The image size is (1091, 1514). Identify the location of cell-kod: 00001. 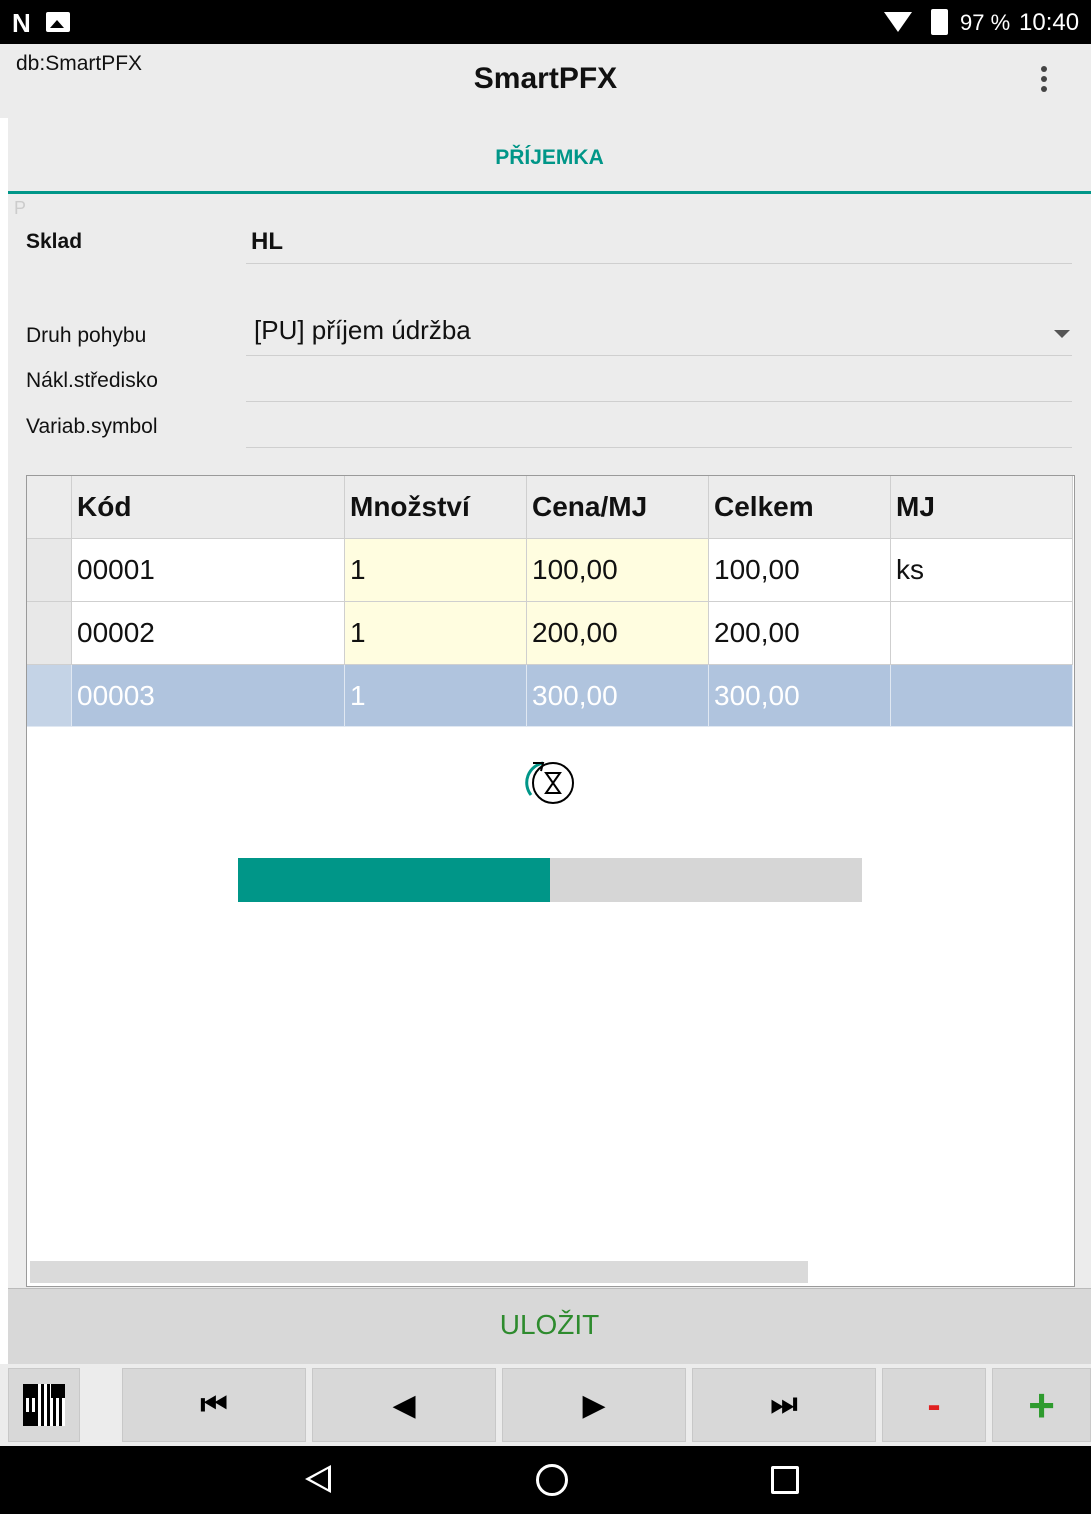
(208, 570).